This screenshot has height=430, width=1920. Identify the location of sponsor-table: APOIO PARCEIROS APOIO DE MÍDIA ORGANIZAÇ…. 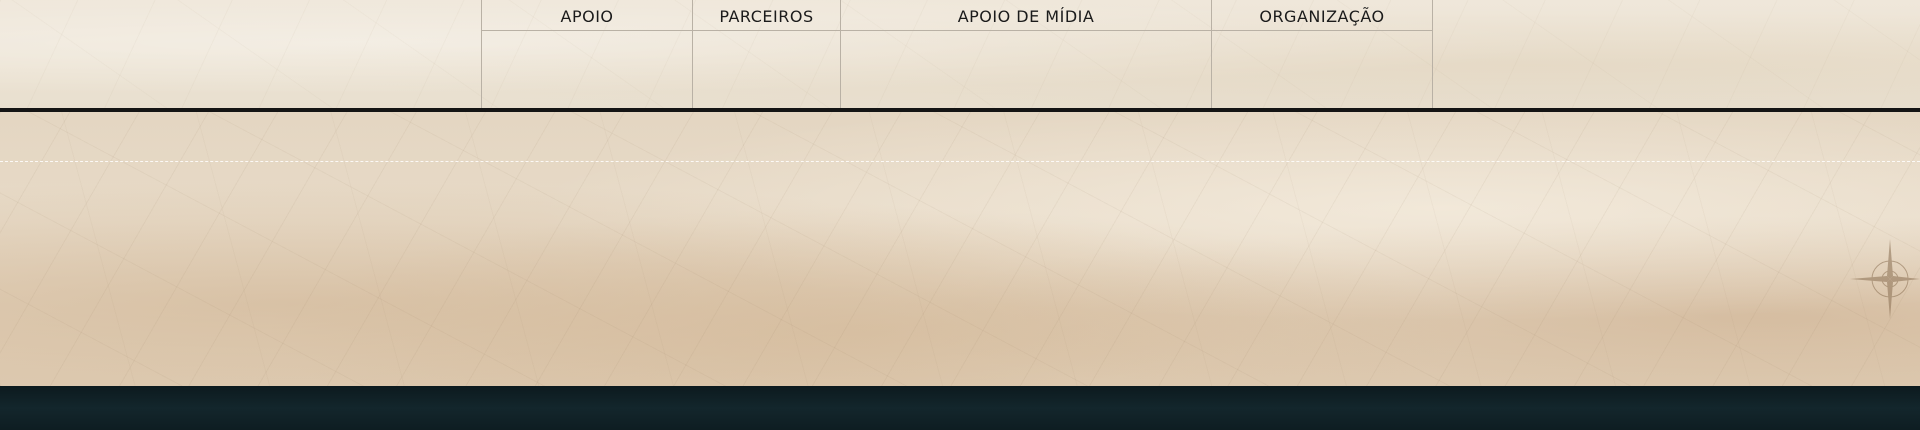
(957, 54).